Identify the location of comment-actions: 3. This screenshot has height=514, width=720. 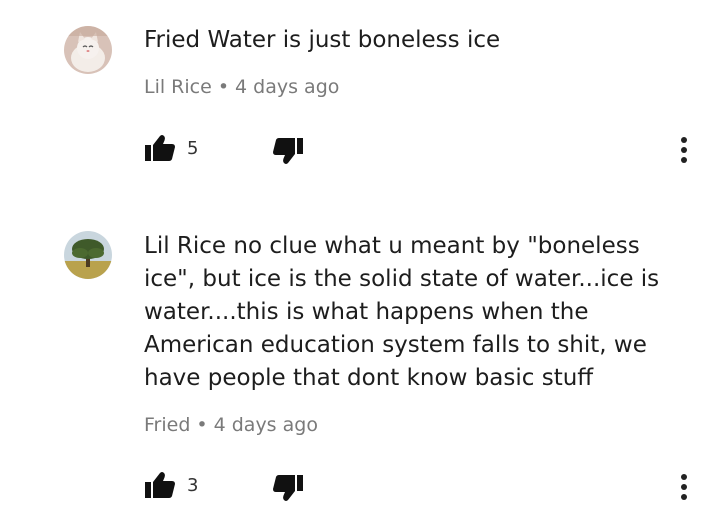
(424, 487).